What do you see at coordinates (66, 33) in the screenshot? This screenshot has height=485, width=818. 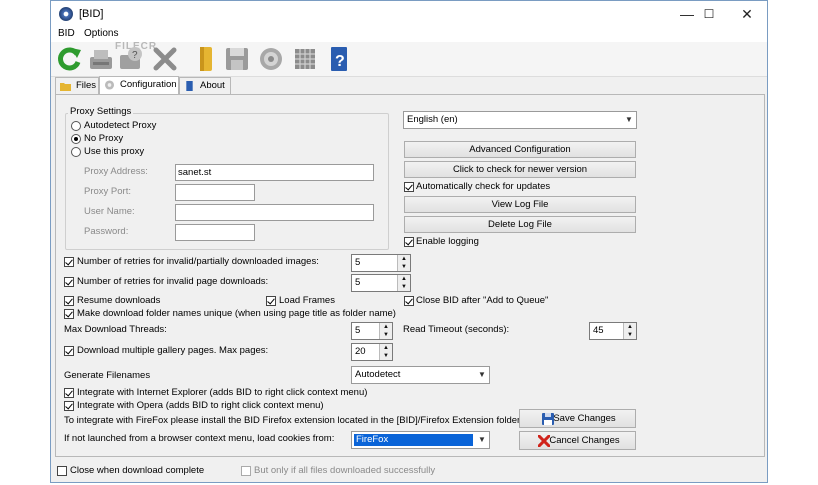 I see `menu-bid: BID` at bounding box center [66, 33].